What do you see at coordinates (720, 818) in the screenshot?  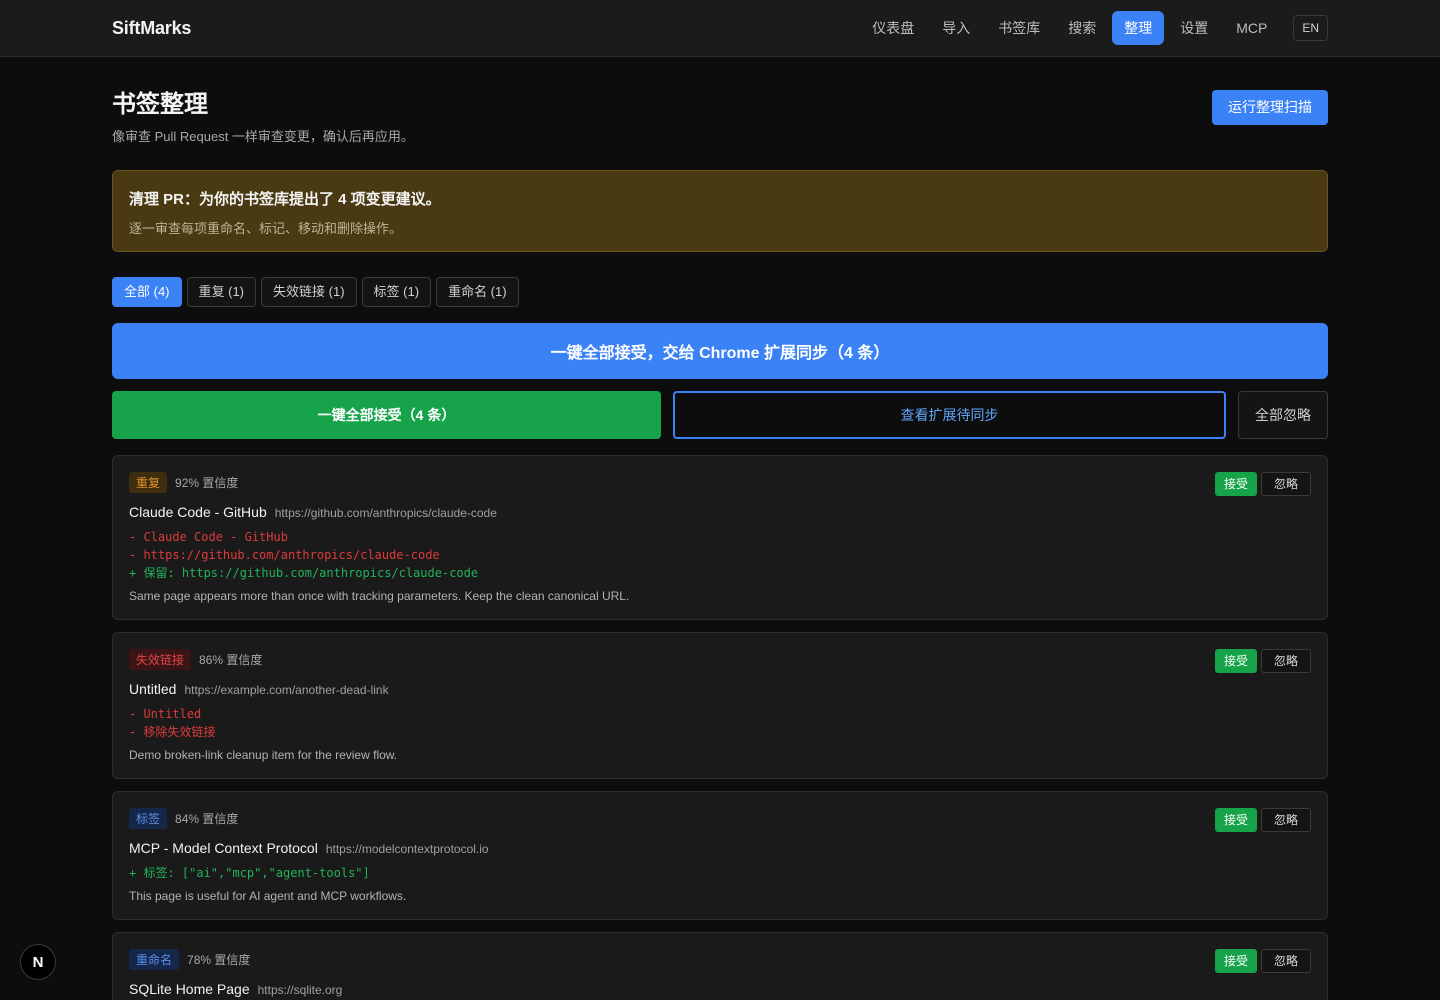 I see `card-meta: 标签 84% 置信度` at bounding box center [720, 818].